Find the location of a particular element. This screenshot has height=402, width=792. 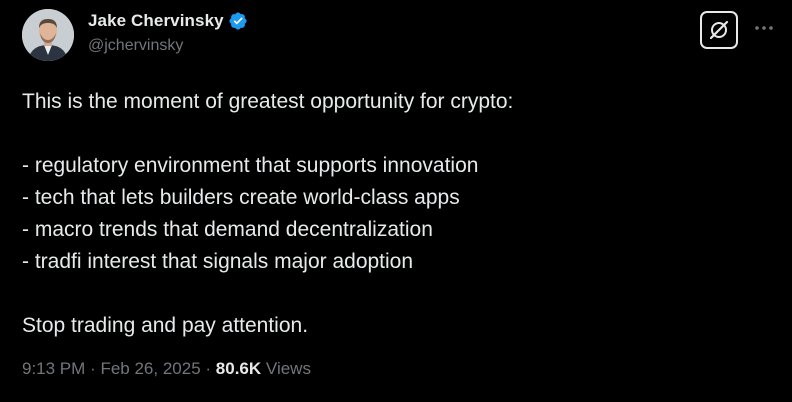

tweet-meta: 9:13 PM · Feb 26, 2025 · 80.6K Views is located at coordinates (166, 369).